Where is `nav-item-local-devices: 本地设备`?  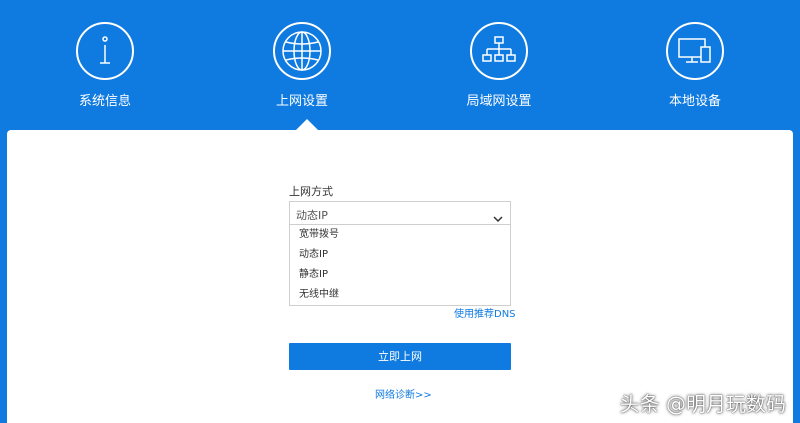
nav-item-local-devices: 本地设备 is located at coordinates (695, 66).